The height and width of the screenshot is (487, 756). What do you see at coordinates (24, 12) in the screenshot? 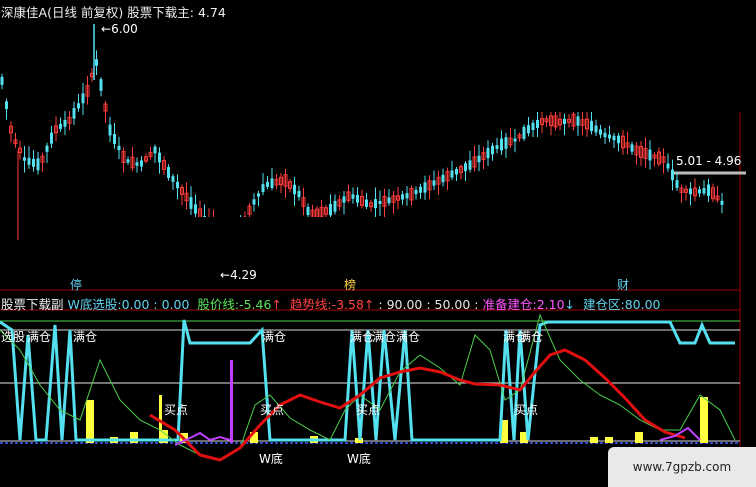
I see `stock-name: 深康佳A` at bounding box center [24, 12].